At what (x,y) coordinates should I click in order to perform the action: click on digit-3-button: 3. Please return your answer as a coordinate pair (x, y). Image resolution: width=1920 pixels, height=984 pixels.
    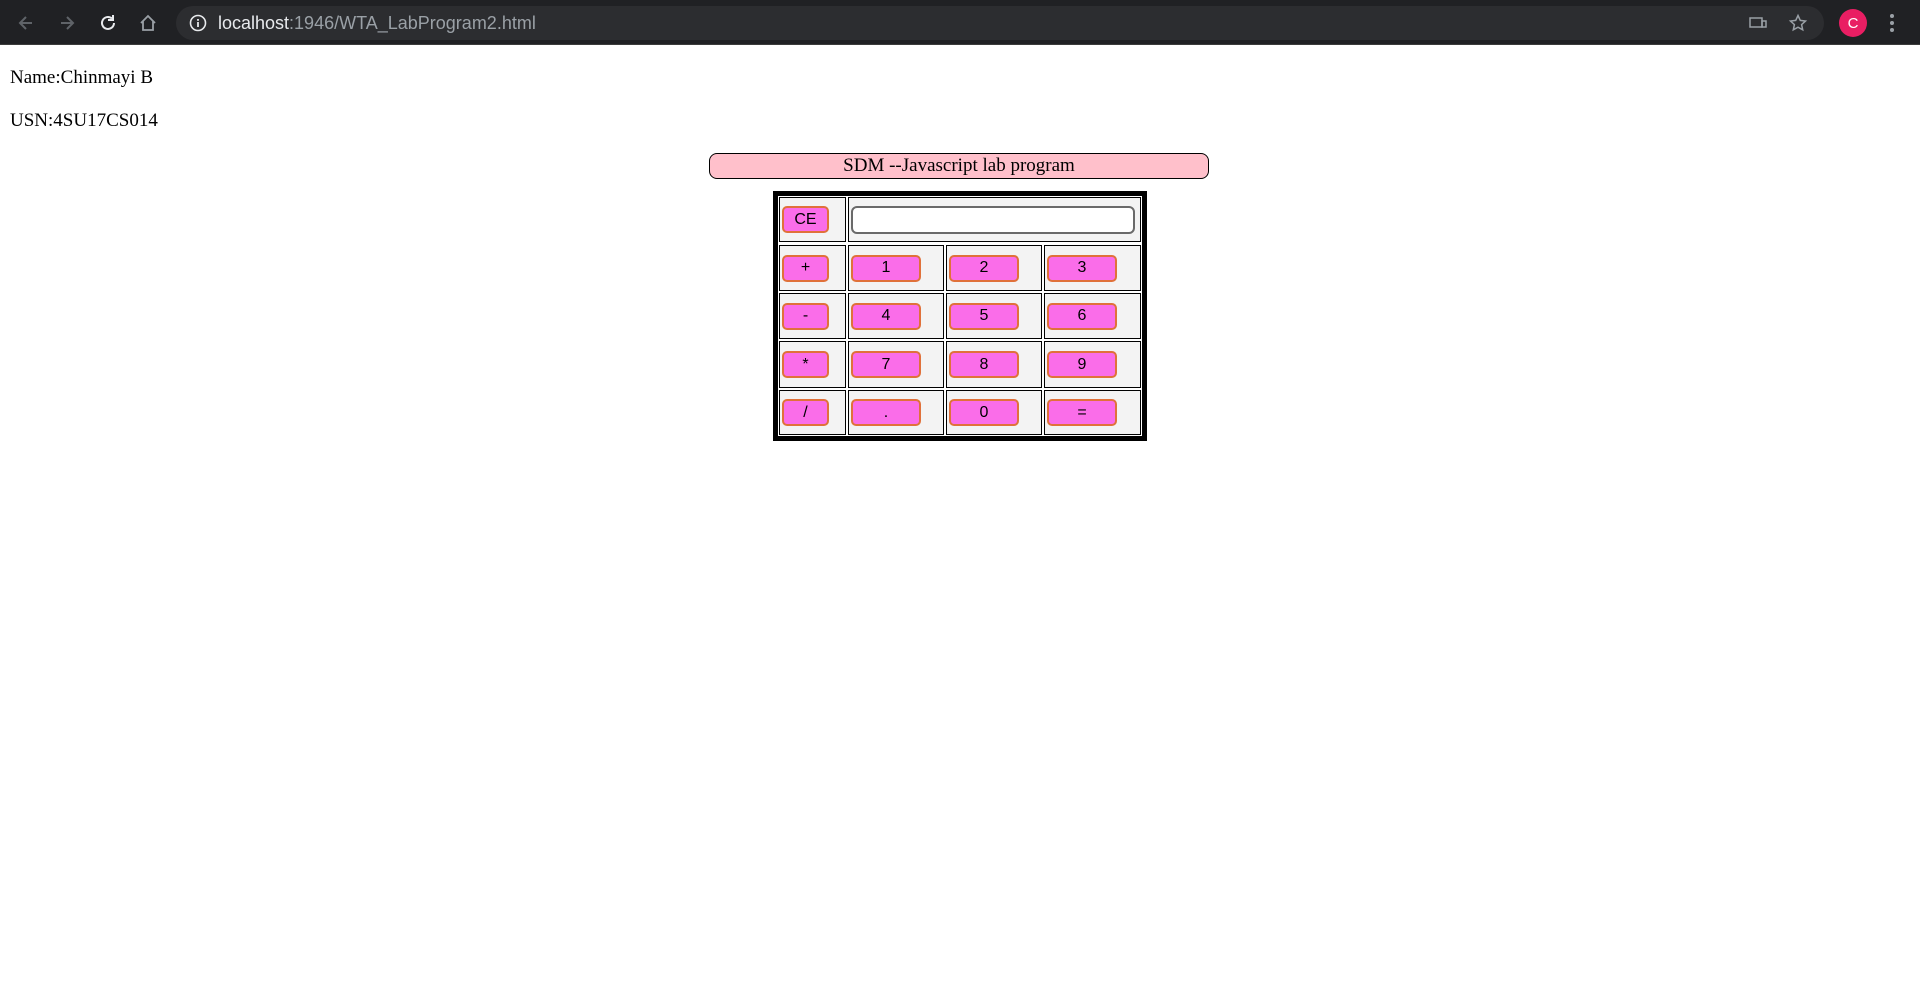
    Looking at the image, I should click on (1082, 268).